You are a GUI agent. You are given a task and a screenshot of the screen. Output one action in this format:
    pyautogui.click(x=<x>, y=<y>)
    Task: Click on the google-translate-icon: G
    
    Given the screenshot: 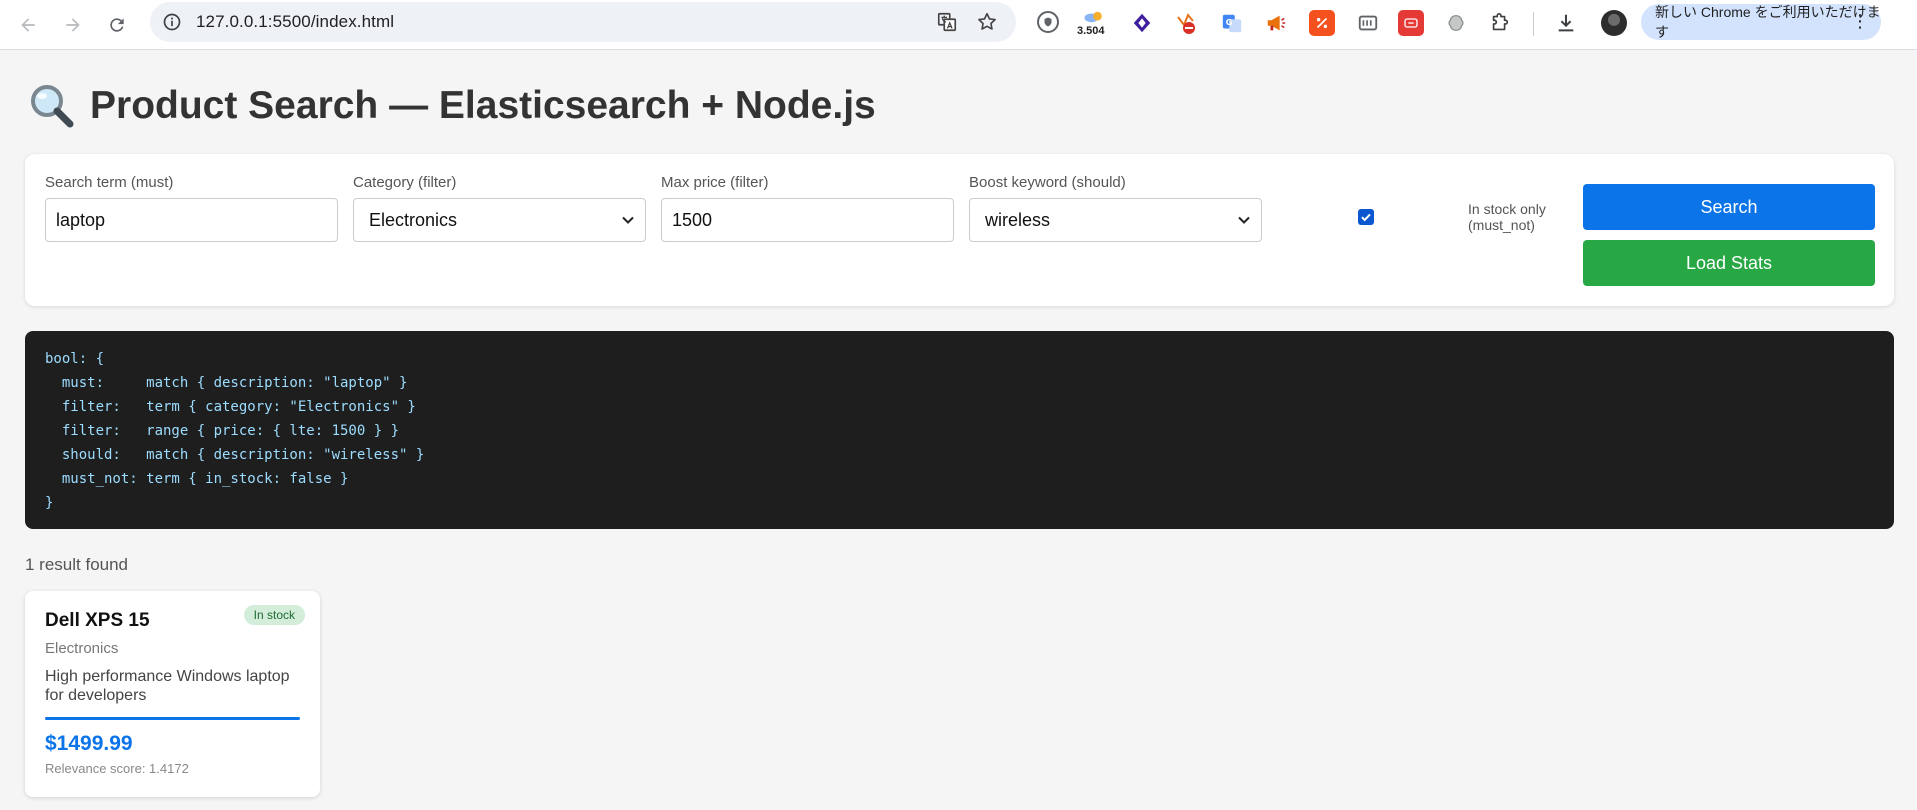 What is the action you would take?
    pyautogui.click(x=1232, y=23)
    